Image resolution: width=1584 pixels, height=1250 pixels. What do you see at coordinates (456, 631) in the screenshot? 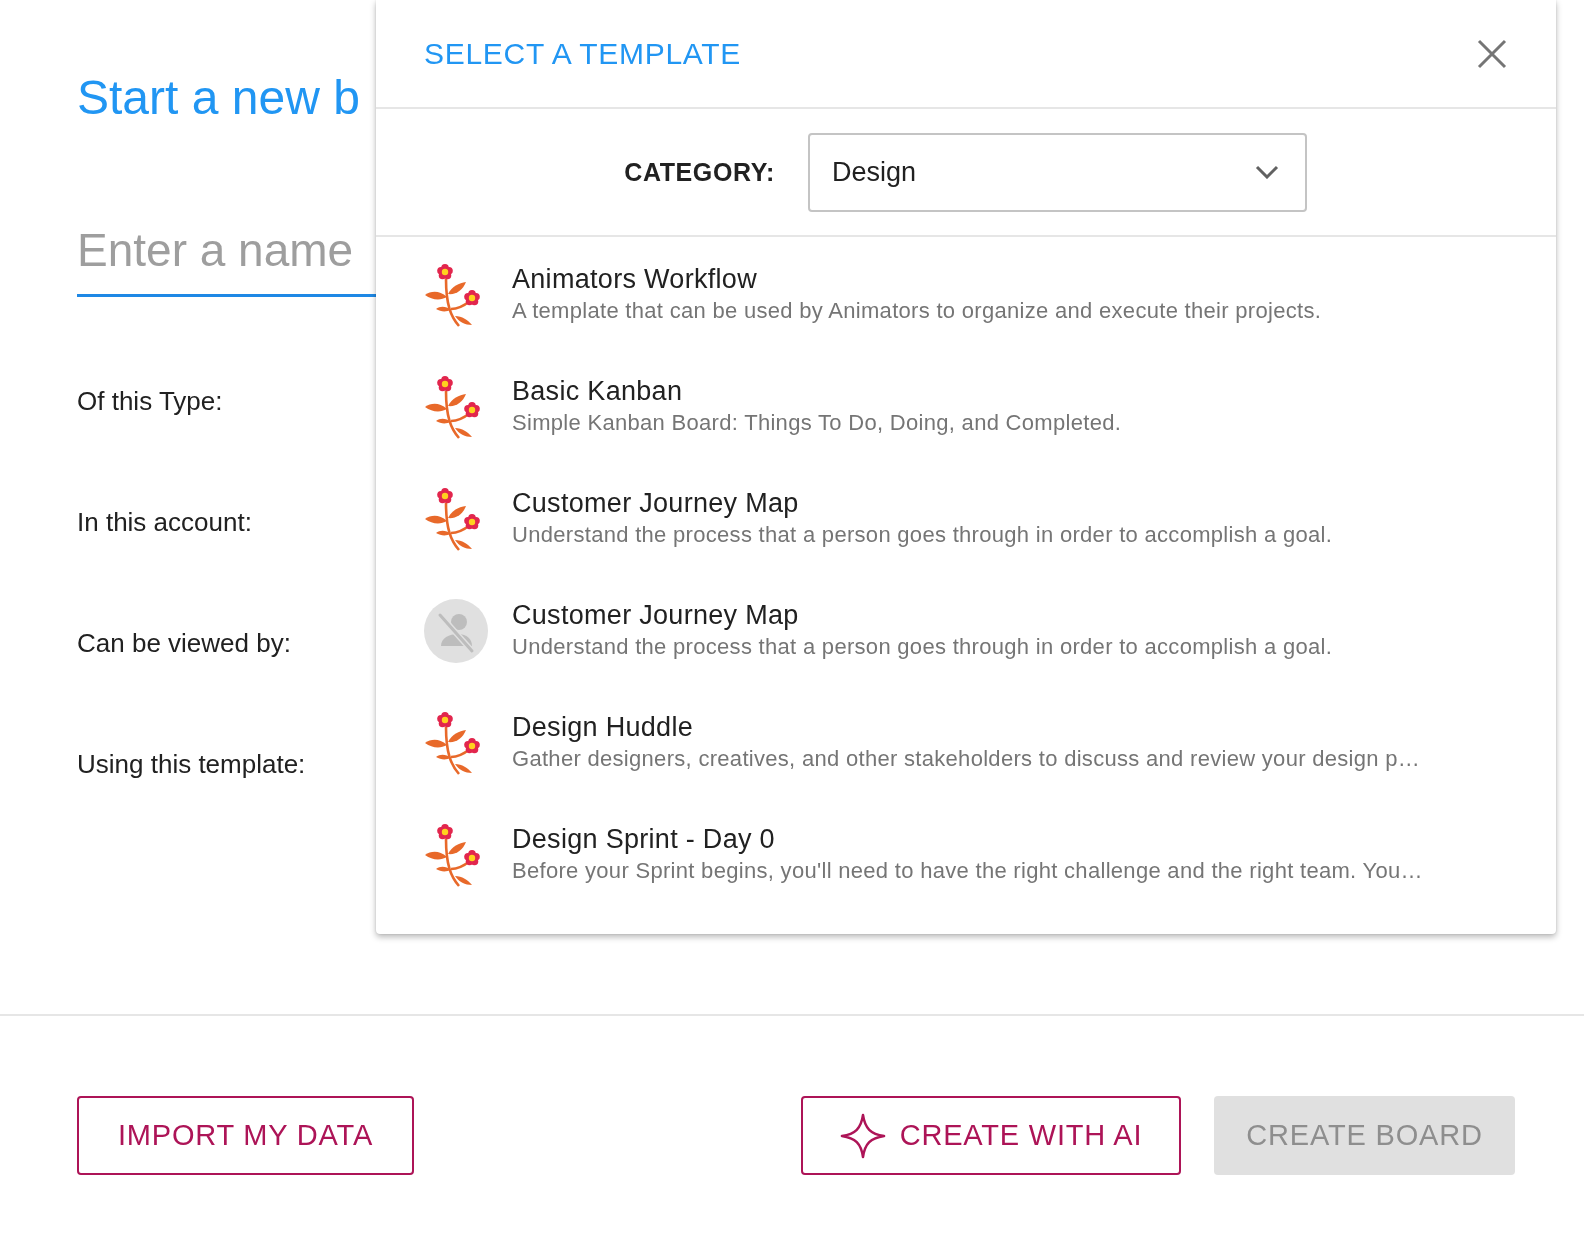
I see `person-off-icon` at bounding box center [456, 631].